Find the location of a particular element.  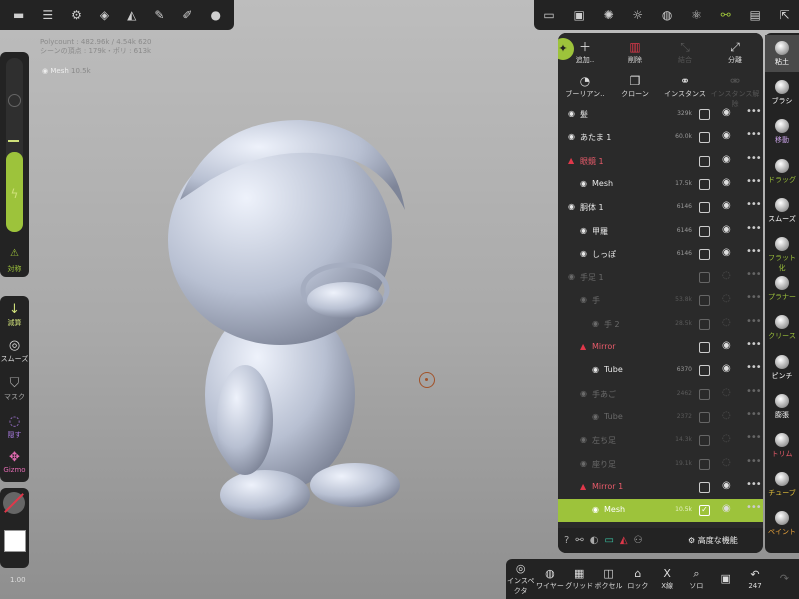

brush-tool: ピンチ is located at coordinates (782, 367).